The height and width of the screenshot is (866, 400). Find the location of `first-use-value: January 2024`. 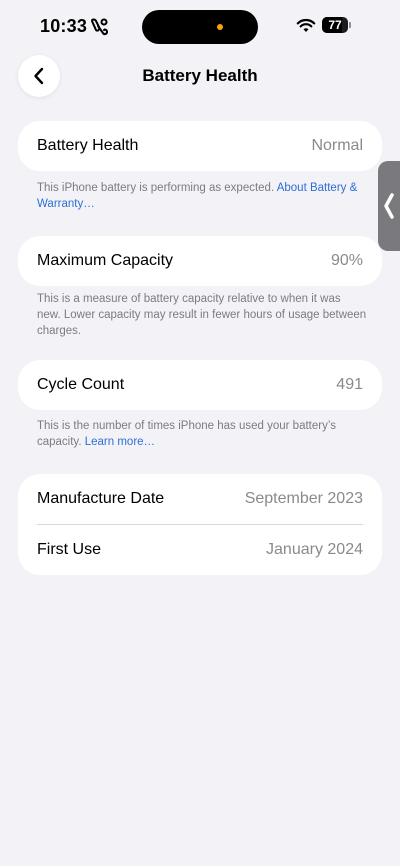

first-use-value: January 2024 is located at coordinates (314, 549).